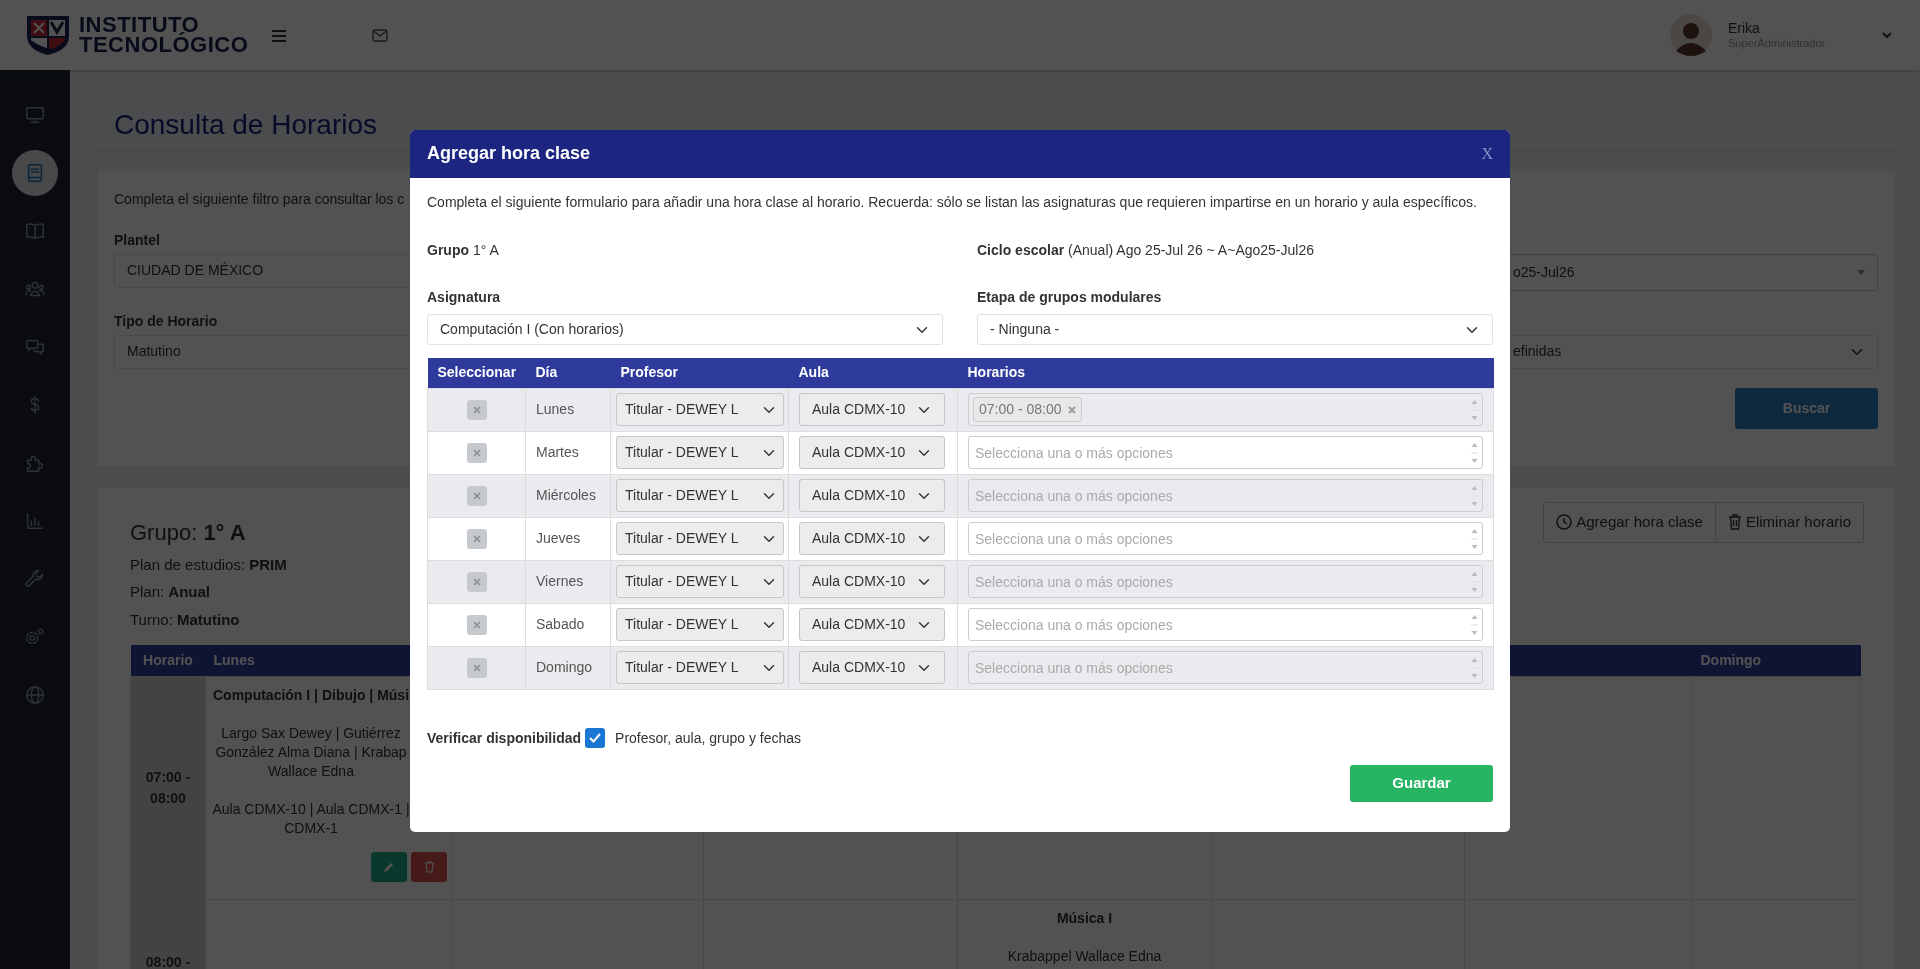  What do you see at coordinates (168, 661) in the screenshot?
I see `column-header: Horario` at bounding box center [168, 661].